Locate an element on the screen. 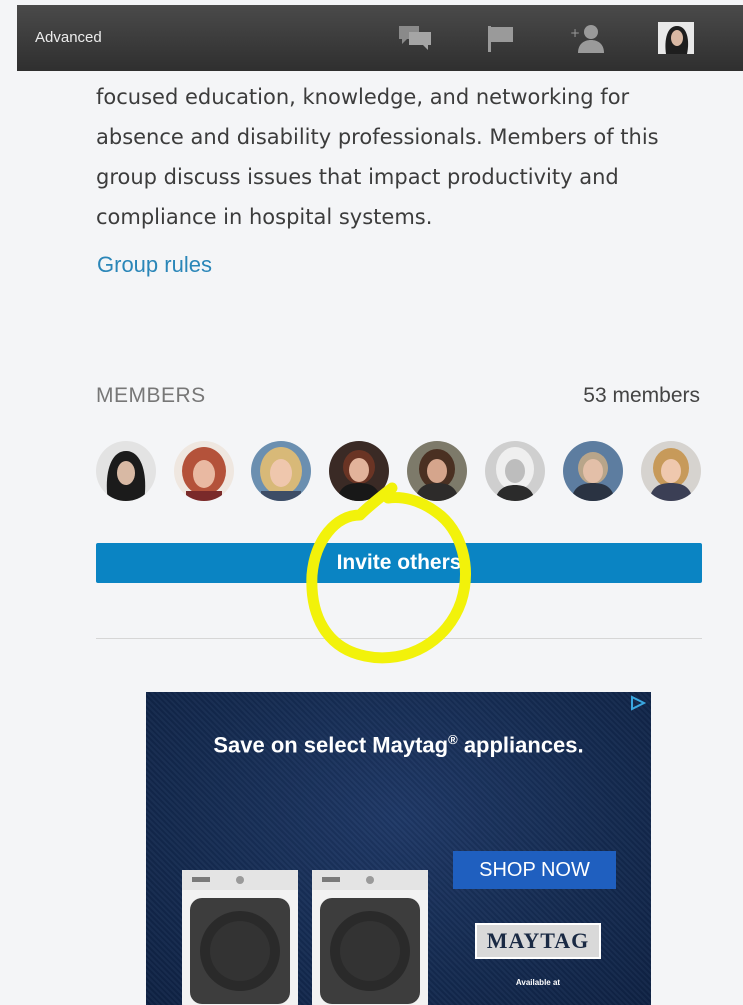 This screenshot has height=1005, width=743. members-heading: MEMBERS is located at coordinates (151, 395).